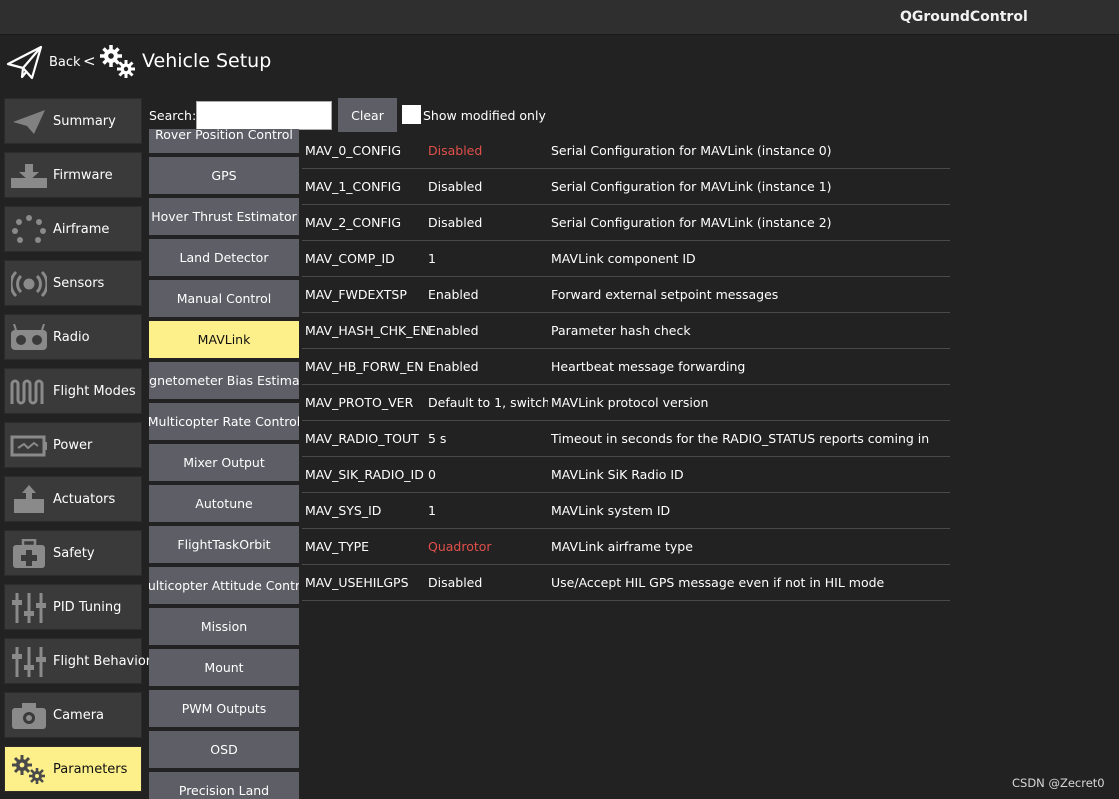 This screenshot has height=799, width=1119. I want to click on table-row: MAV_SIK_RADIO_ID 0 MAVLink SiK Radio ID, so click(626, 475).